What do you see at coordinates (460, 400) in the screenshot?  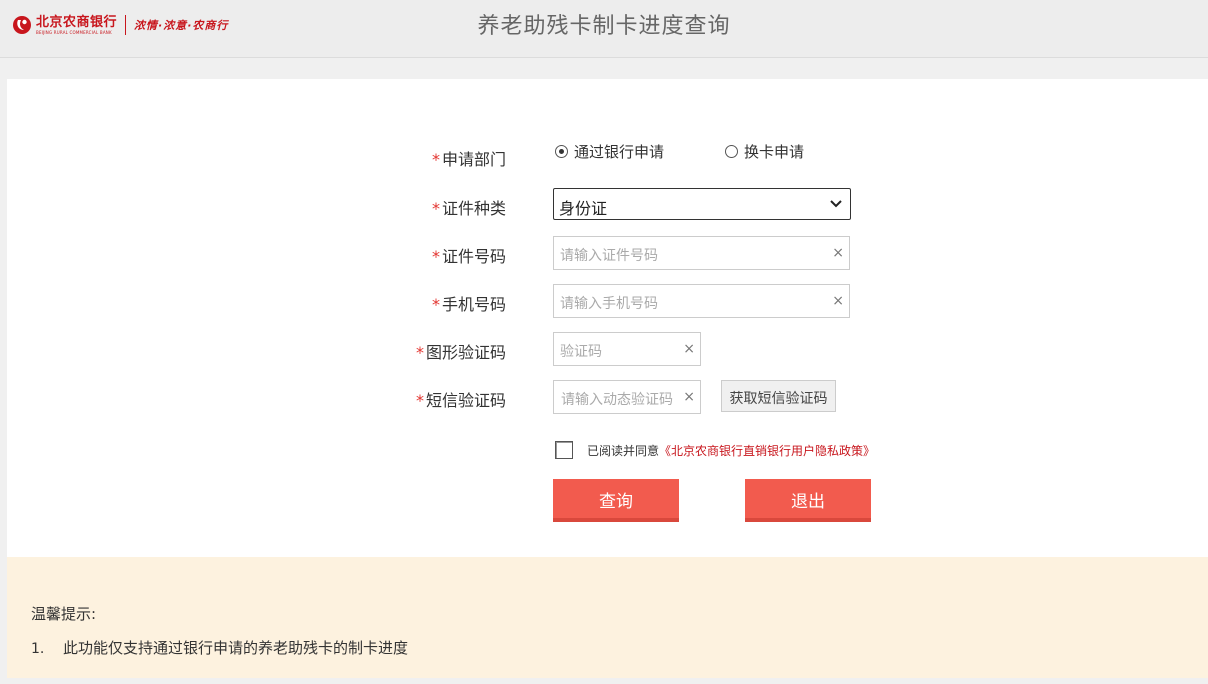 I see `sms-label: * 短信验证码` at bounding box center [460, 400].